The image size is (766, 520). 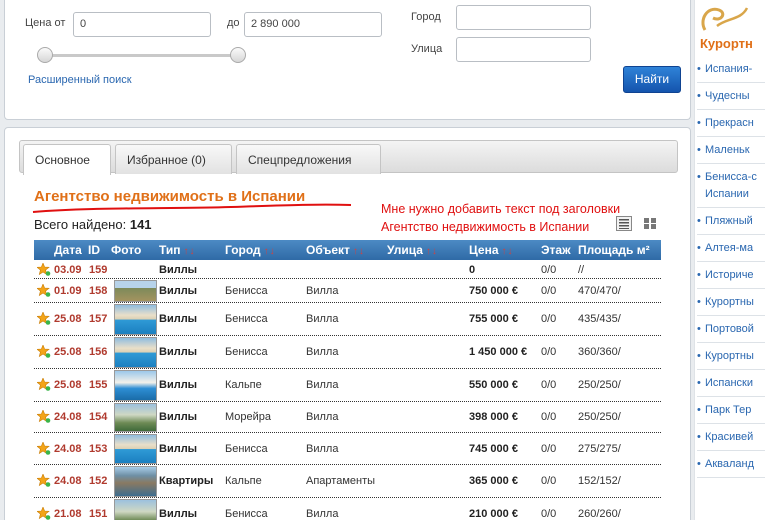 I want to click on row-area: 435/435/, so click(x=599, y=319).